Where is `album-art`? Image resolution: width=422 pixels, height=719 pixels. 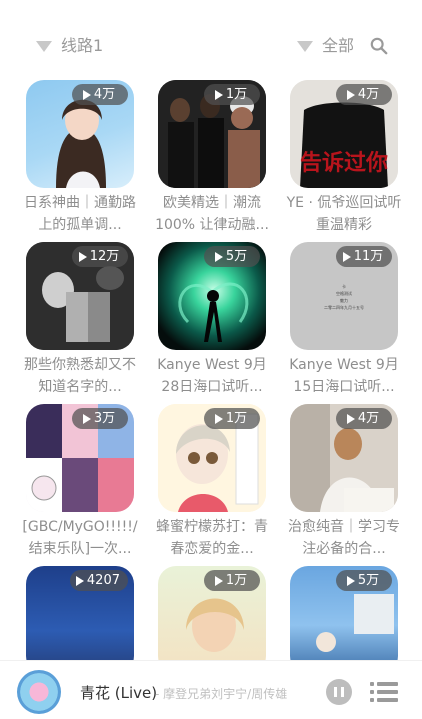 album-art is located at coordinates (39, 692).